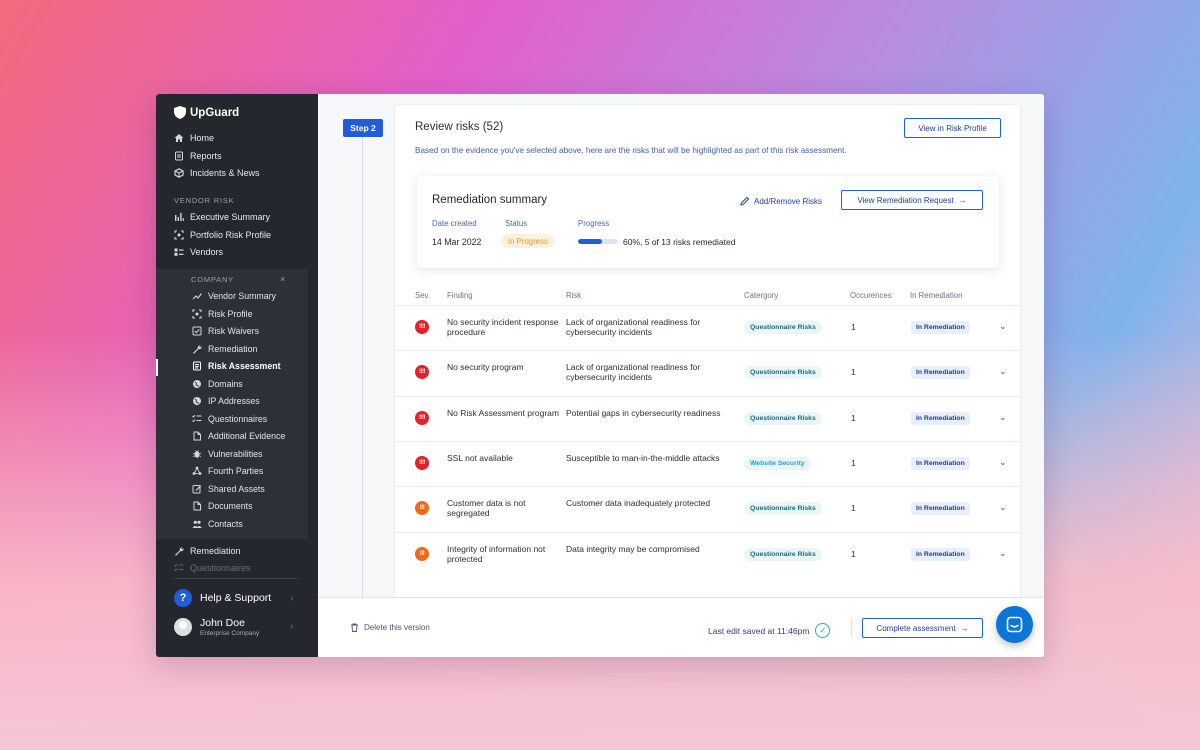  I want to click on company-item-risk-assessment: Risk Assessment, so click(236, 366).